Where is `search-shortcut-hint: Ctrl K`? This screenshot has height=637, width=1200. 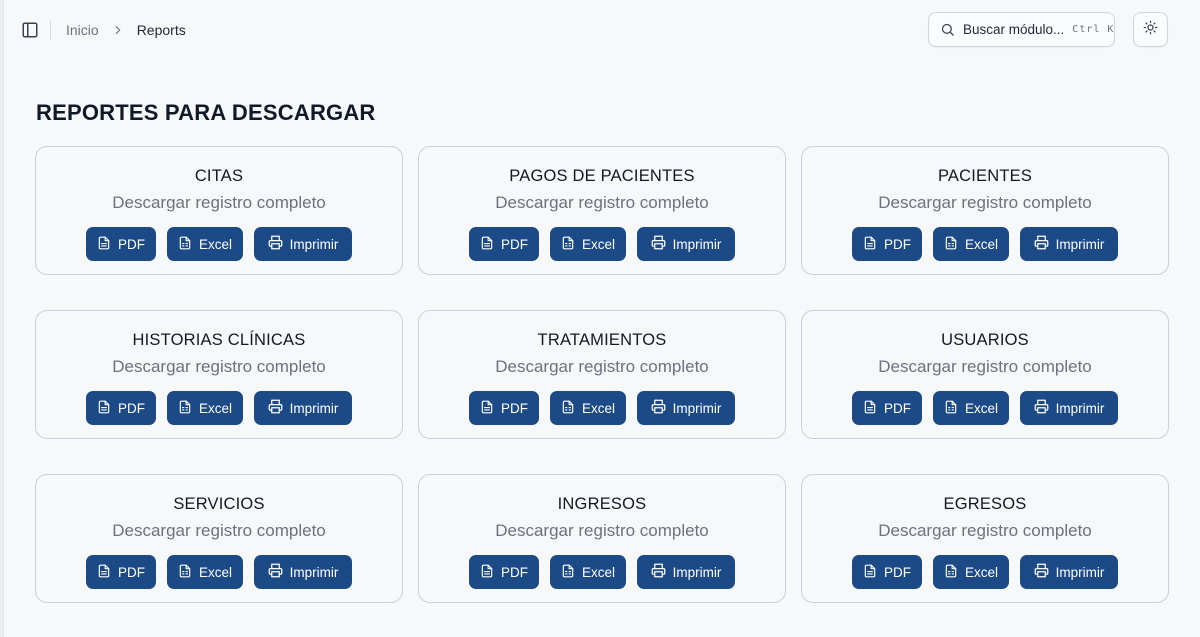 search-shortcut-hint: Ctrl K is located at coordinates (1093, 29).